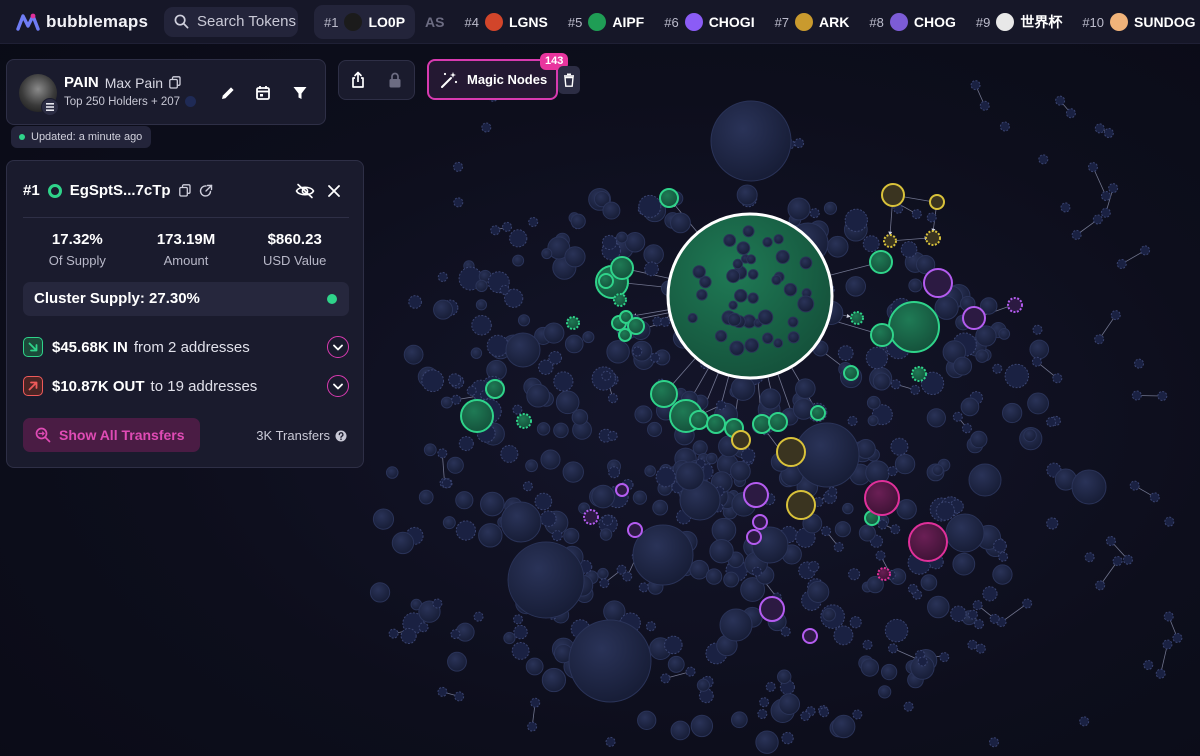  Describe the element at coordinates (111, 435) in the screenshot. I see `show-all-transfers-button: Show All Transfers` at that location.